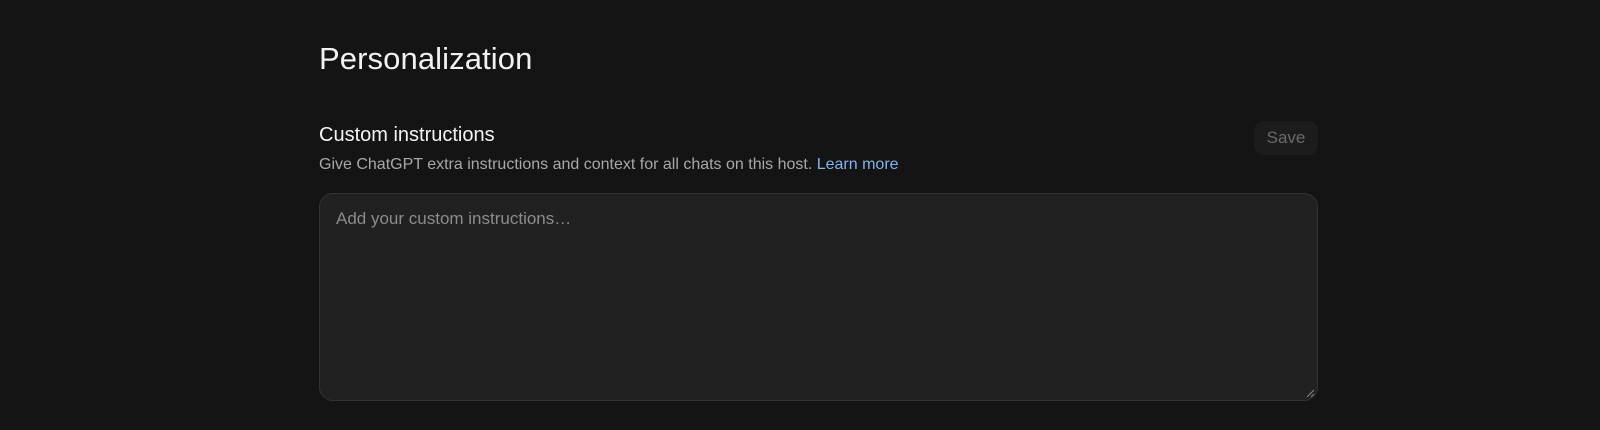 Image resolution: width=1600 pixels, height=430 pixels. Describe the element at coordinates (407, 135) in the screenshot. I see `custom-instructions-title: Custom instructions` at that location.